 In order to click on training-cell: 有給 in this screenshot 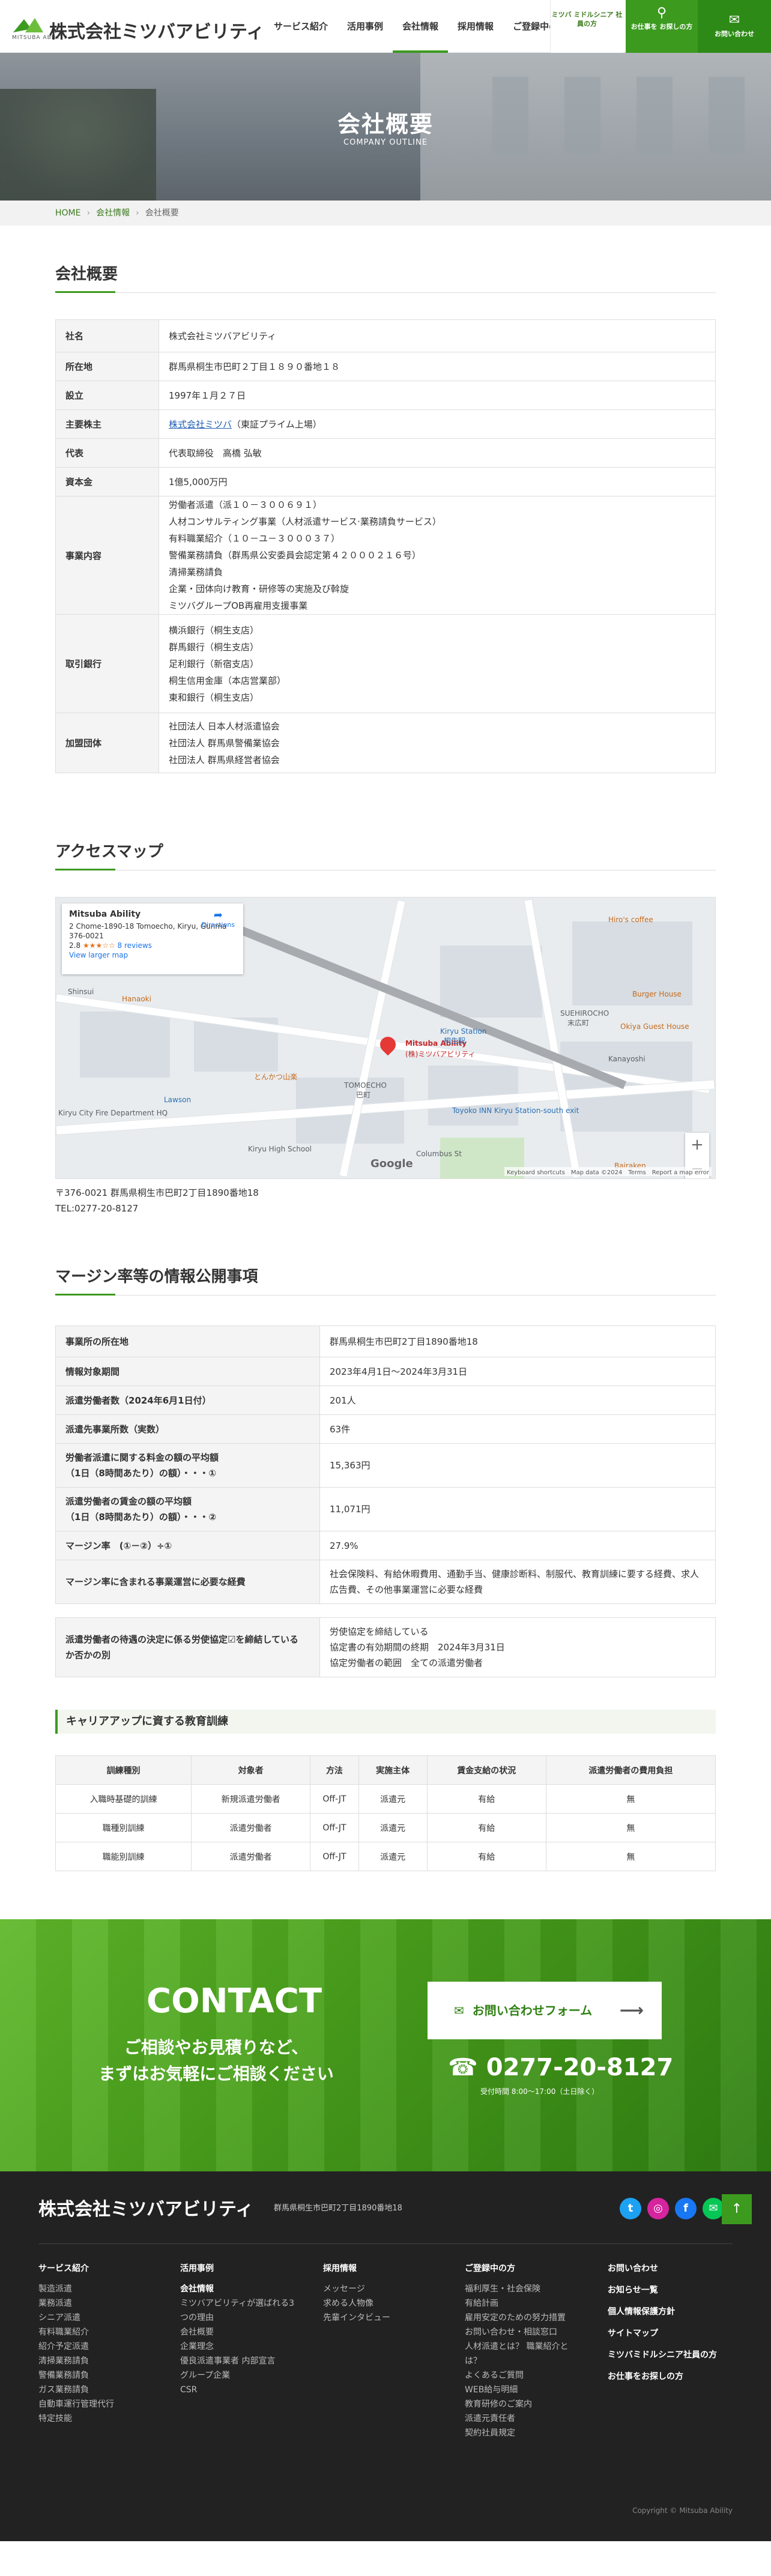, I will do `click(486, 1856)`.